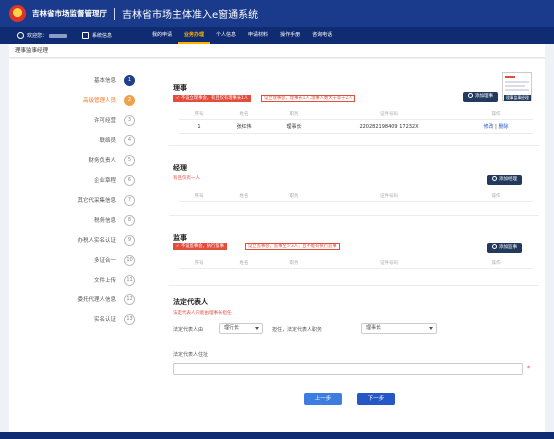 The image size is (554, 439). Describe the element at coordinates (186, 178) in the screenshot. I see `manager-note: 有且仅有一人` at that location.